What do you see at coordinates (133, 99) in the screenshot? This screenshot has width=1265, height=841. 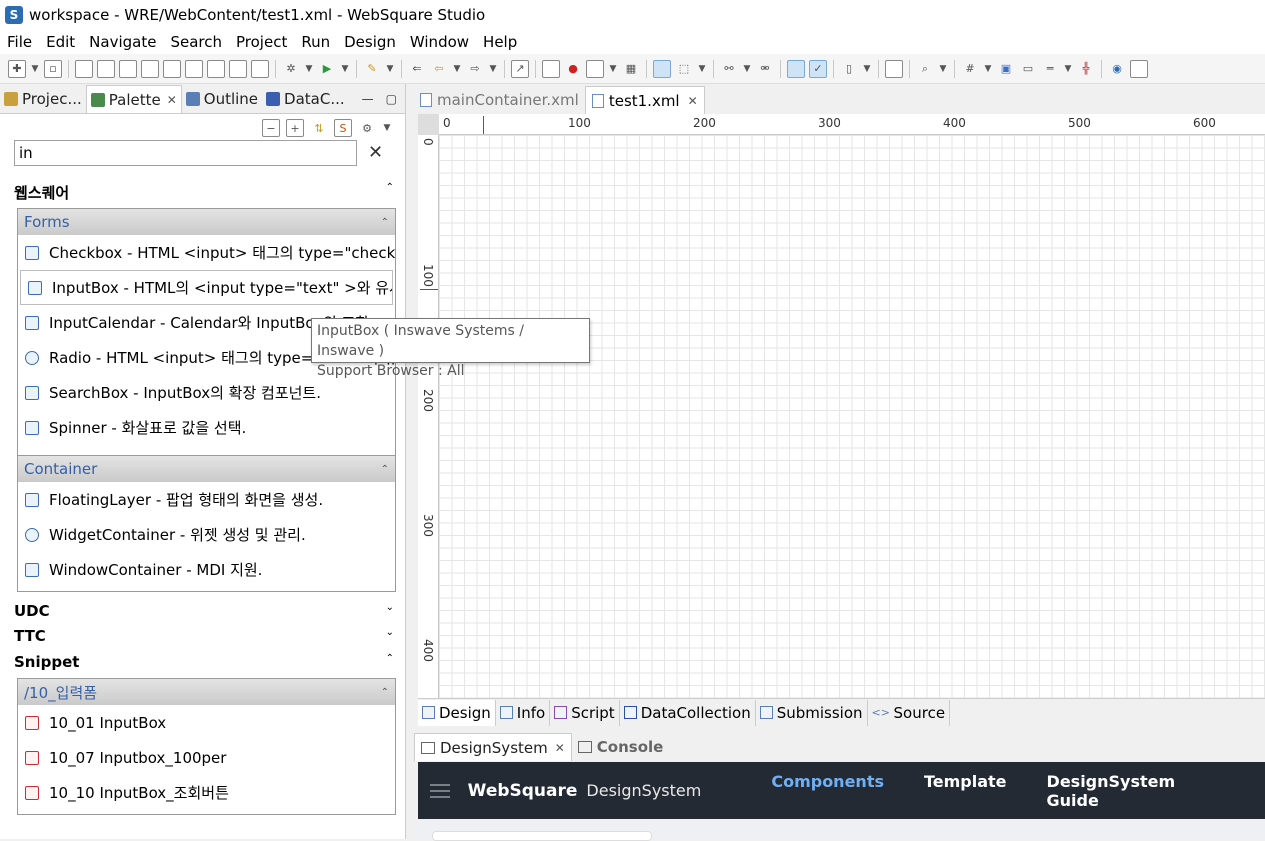 I see `tab-palette: Palette ✕` at bounding box center [133, 99].